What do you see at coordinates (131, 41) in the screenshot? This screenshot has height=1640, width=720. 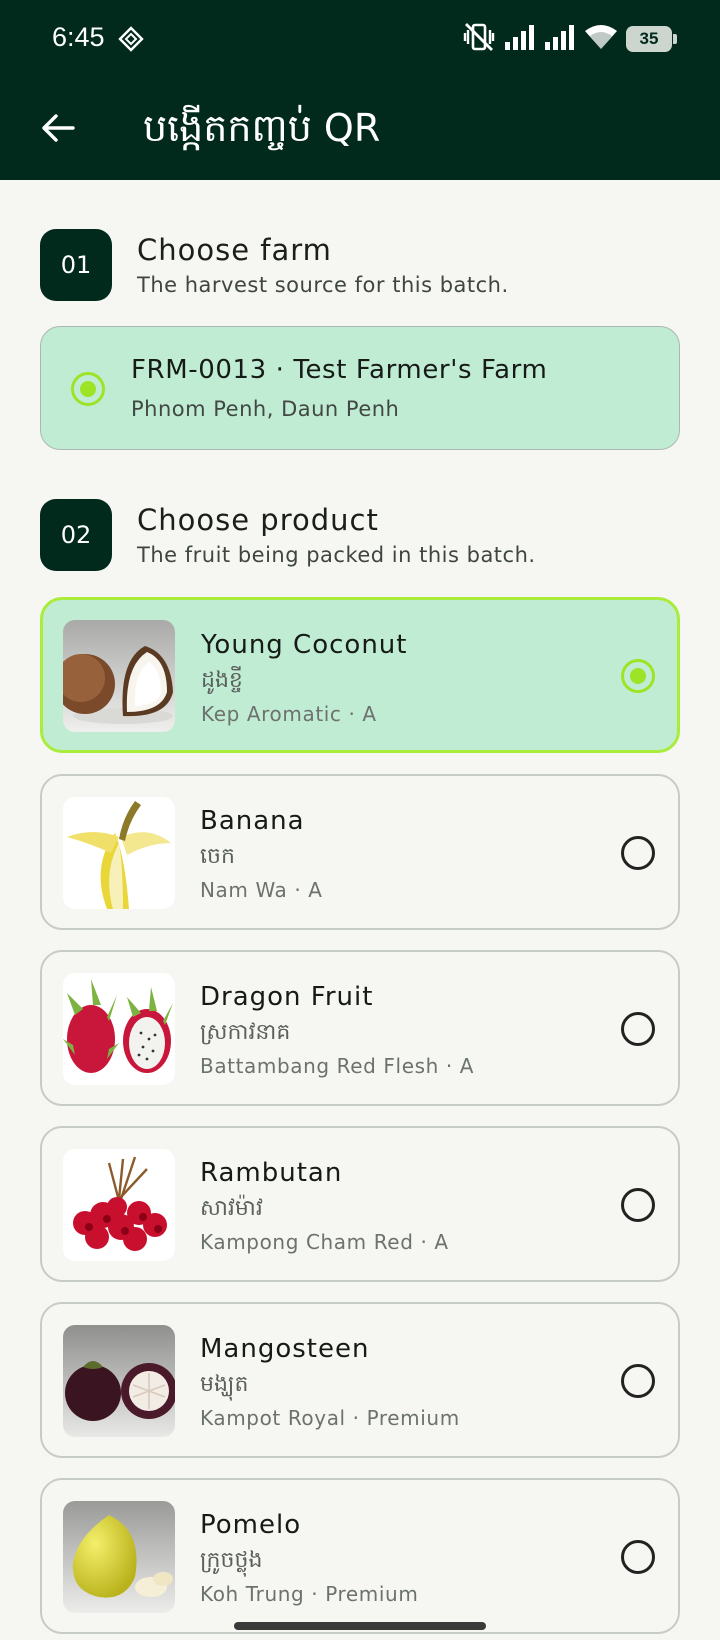 I see `app-notification-icon` at bounding box center [131, 41].